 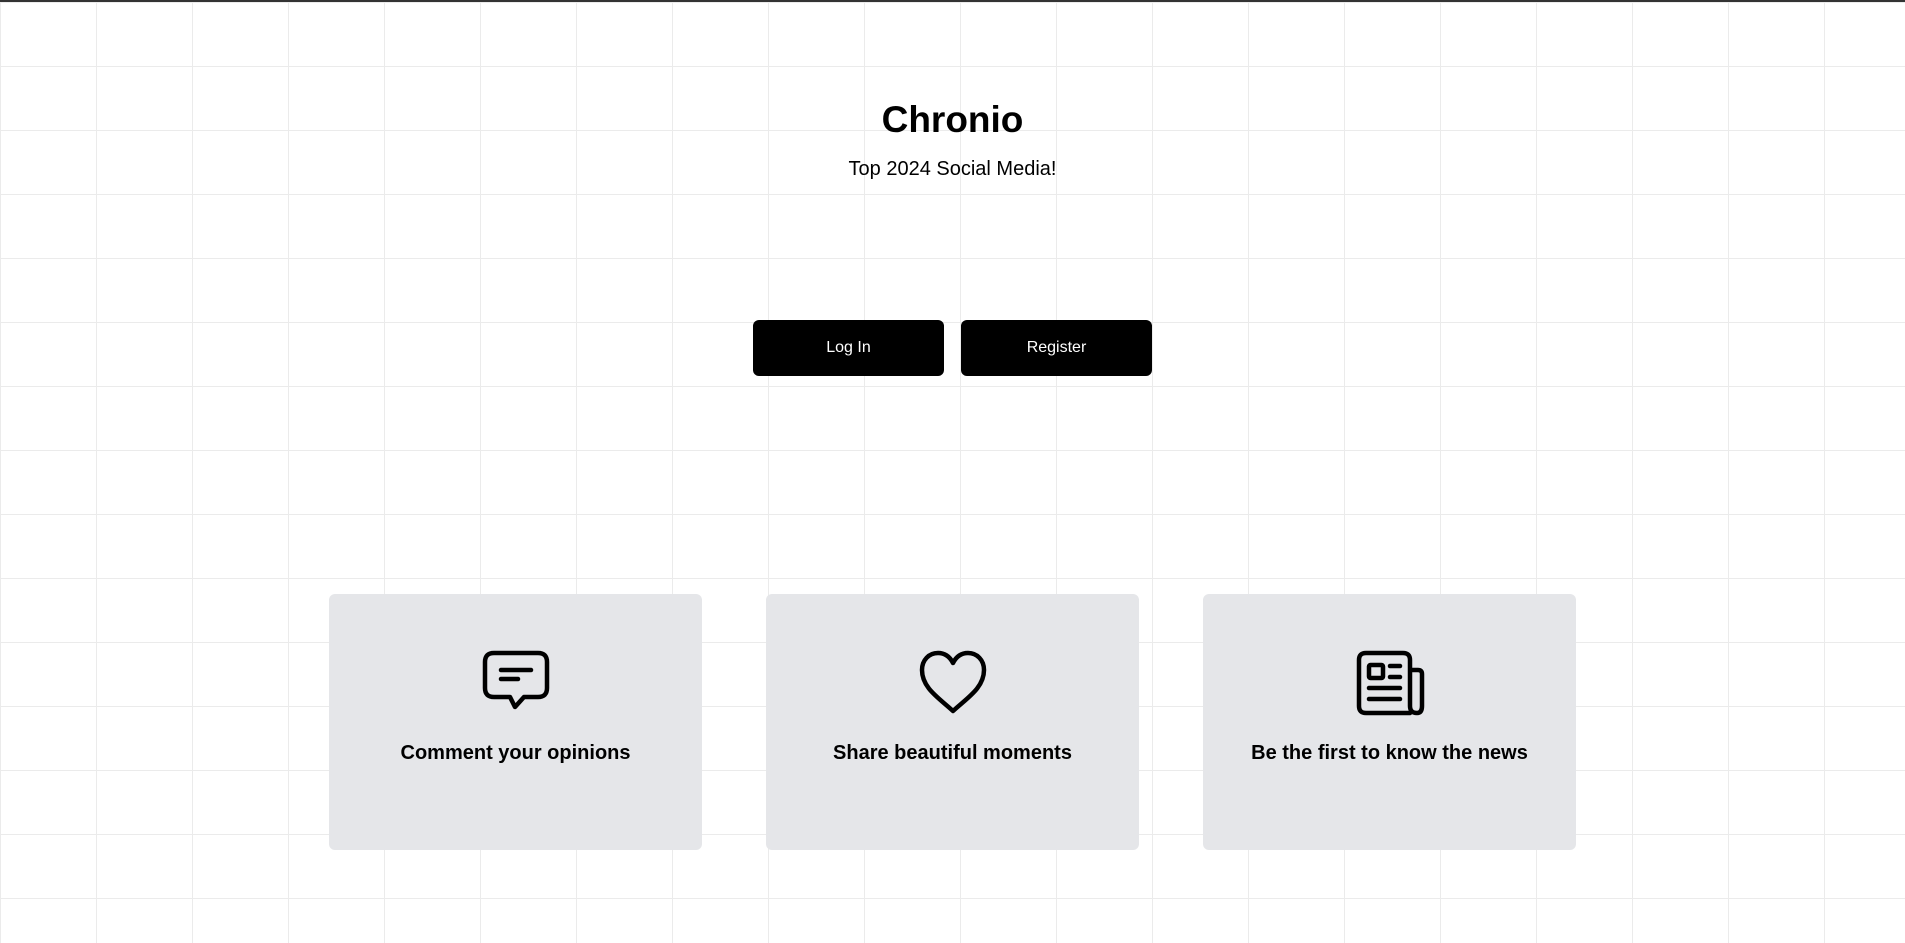 What do you see at coordinates (1389, 753) in the screenshot?
I see `feature-label: Be the first to know the news` at bounding box center [1389, 753].